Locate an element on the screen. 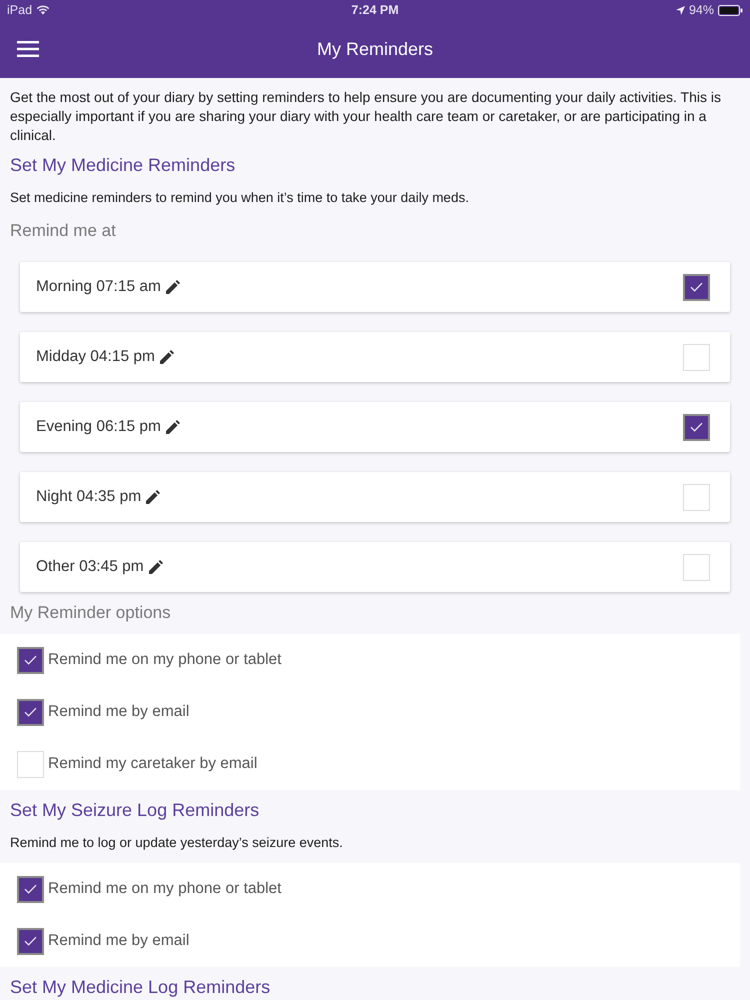  option-label: Remind my caretaker by email is located at coordinates (153, 764).